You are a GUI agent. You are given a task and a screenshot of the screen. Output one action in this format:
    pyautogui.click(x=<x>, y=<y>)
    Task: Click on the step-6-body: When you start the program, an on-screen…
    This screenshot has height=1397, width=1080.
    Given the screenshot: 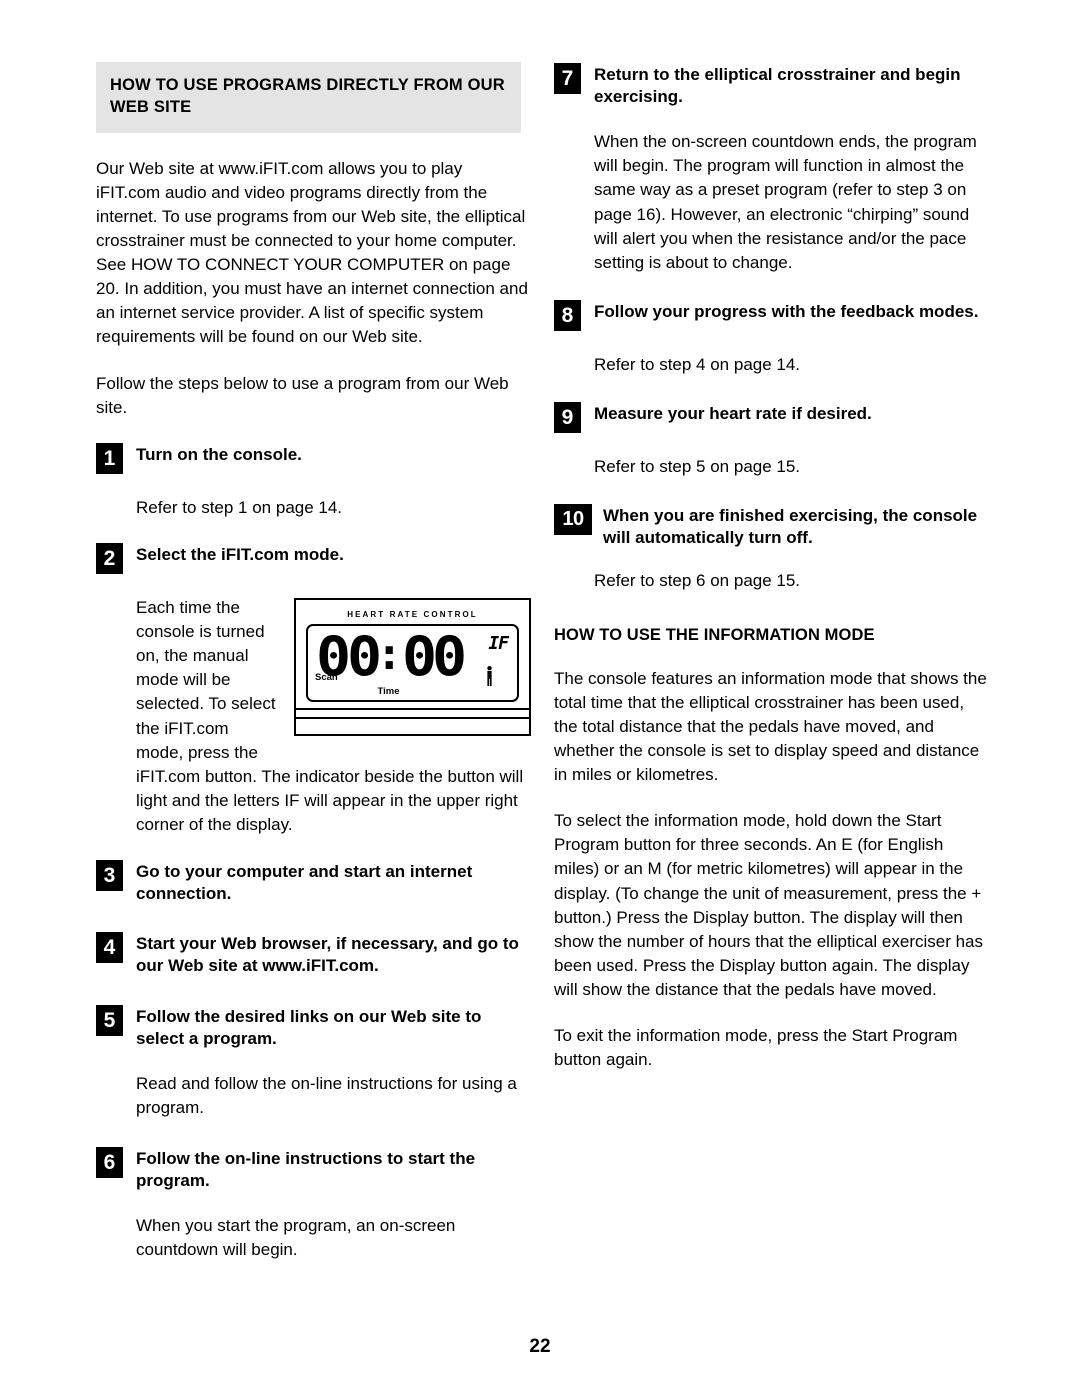 What is the action you would take?
    pyautogui.click(x=296, y=1238)
    